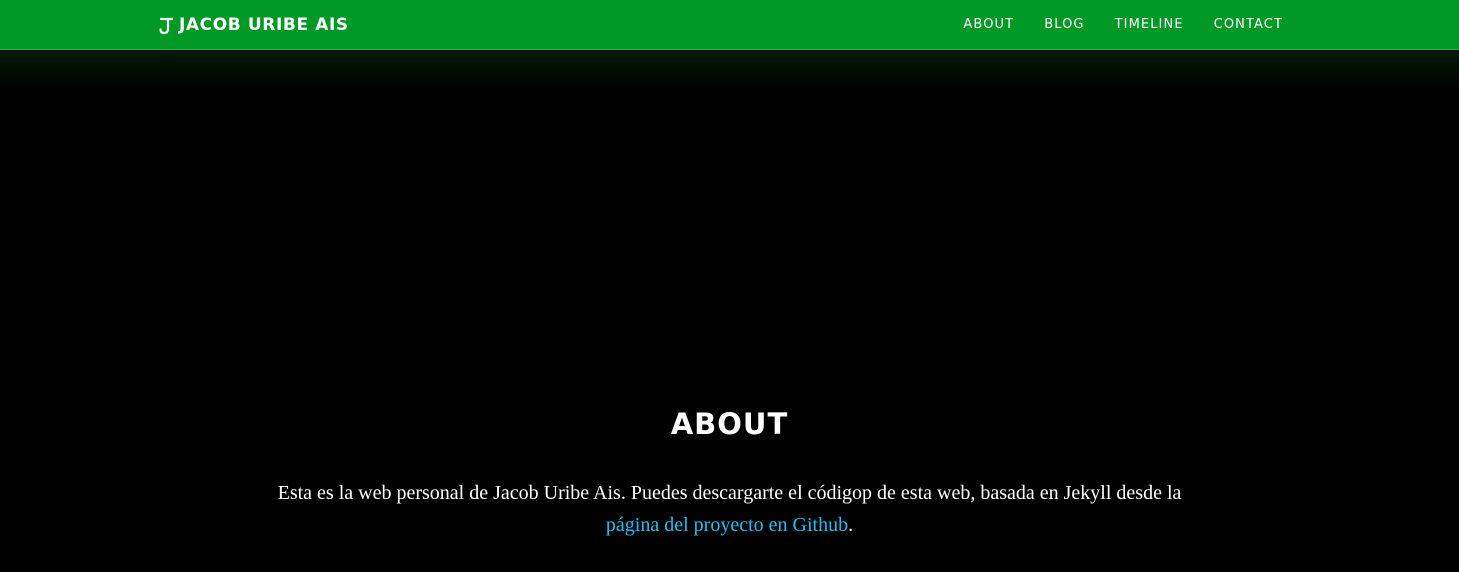 The height and width of the screenshot is (572, 1459). Describe the element at coordinates (1149, 25) in the screenshot. I see `nav-timeline-link: TIMELINE` at that location.